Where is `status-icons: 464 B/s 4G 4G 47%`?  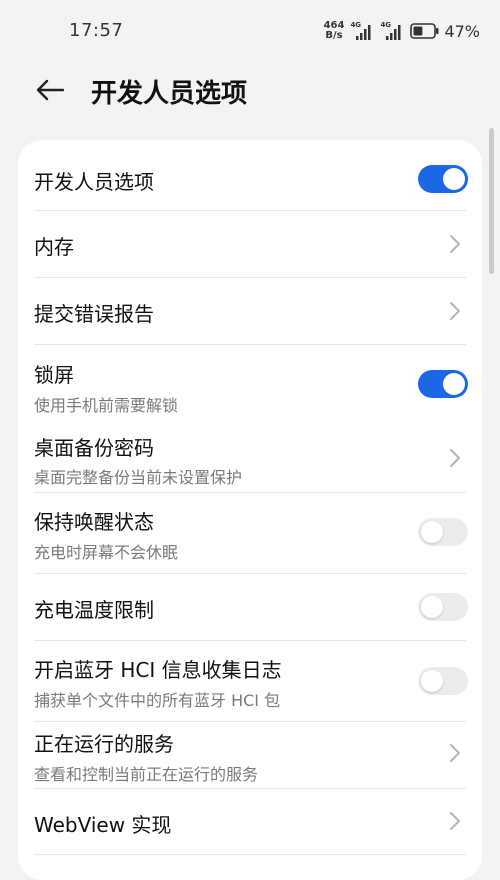 status-icons: 464 B/s 4G 4G 47% is located at coordinates (402, 31).